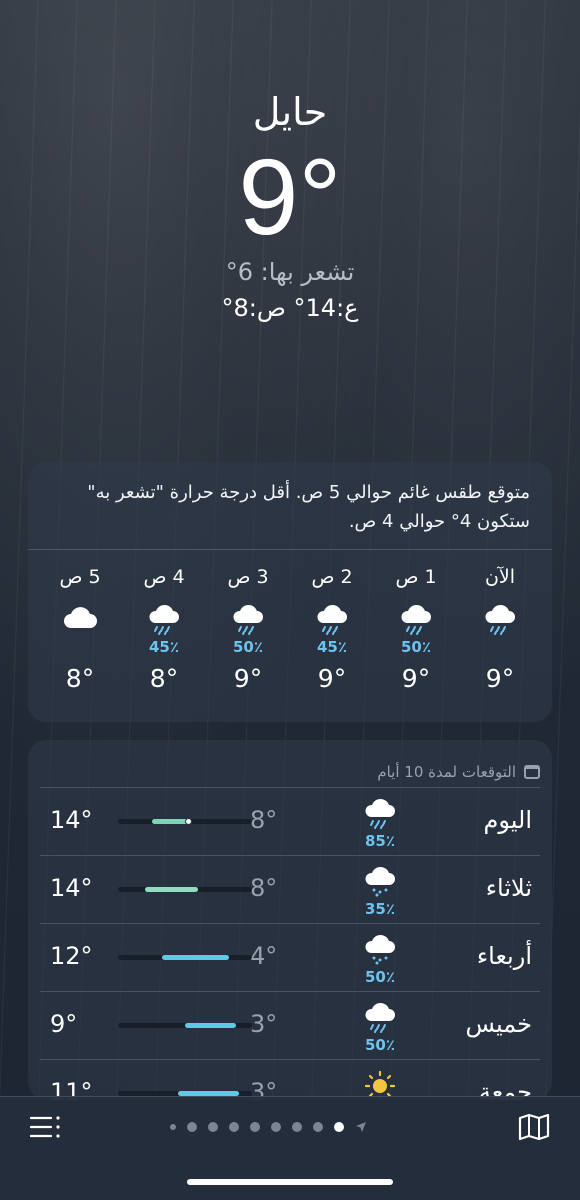 Image resolution: width=580 pixels, height=1200 pixels. What do you see at coordinates (380, 909) in the screenshot?
I see `day-precip: 35٪` at bounding box center [380, 909].